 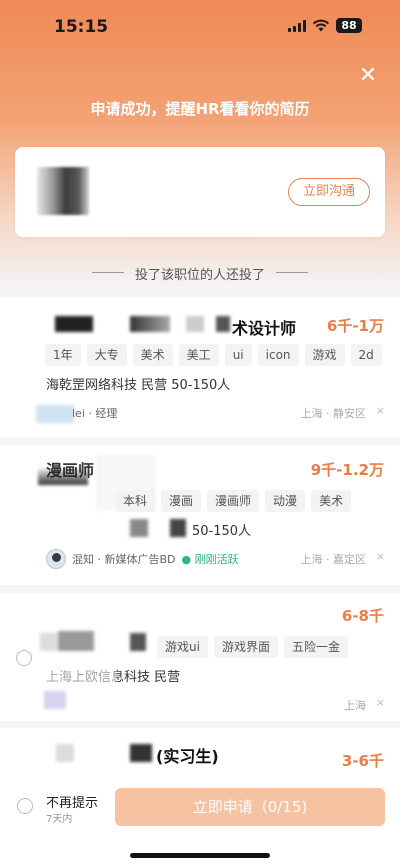 I want to click on job-tags: 1年 大专 美术 美工 ui icon 游戏 2d, so click(x=213, y=355).